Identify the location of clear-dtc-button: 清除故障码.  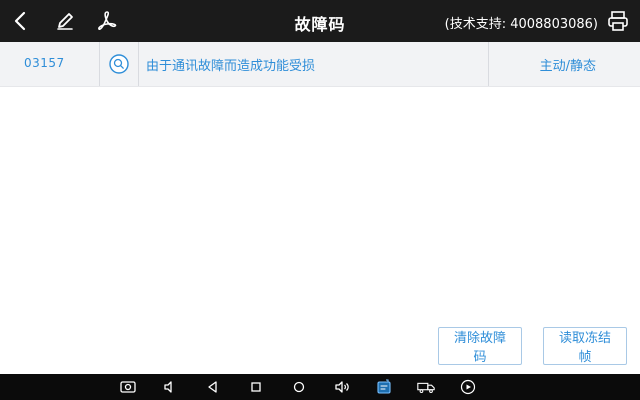
(480, 346).